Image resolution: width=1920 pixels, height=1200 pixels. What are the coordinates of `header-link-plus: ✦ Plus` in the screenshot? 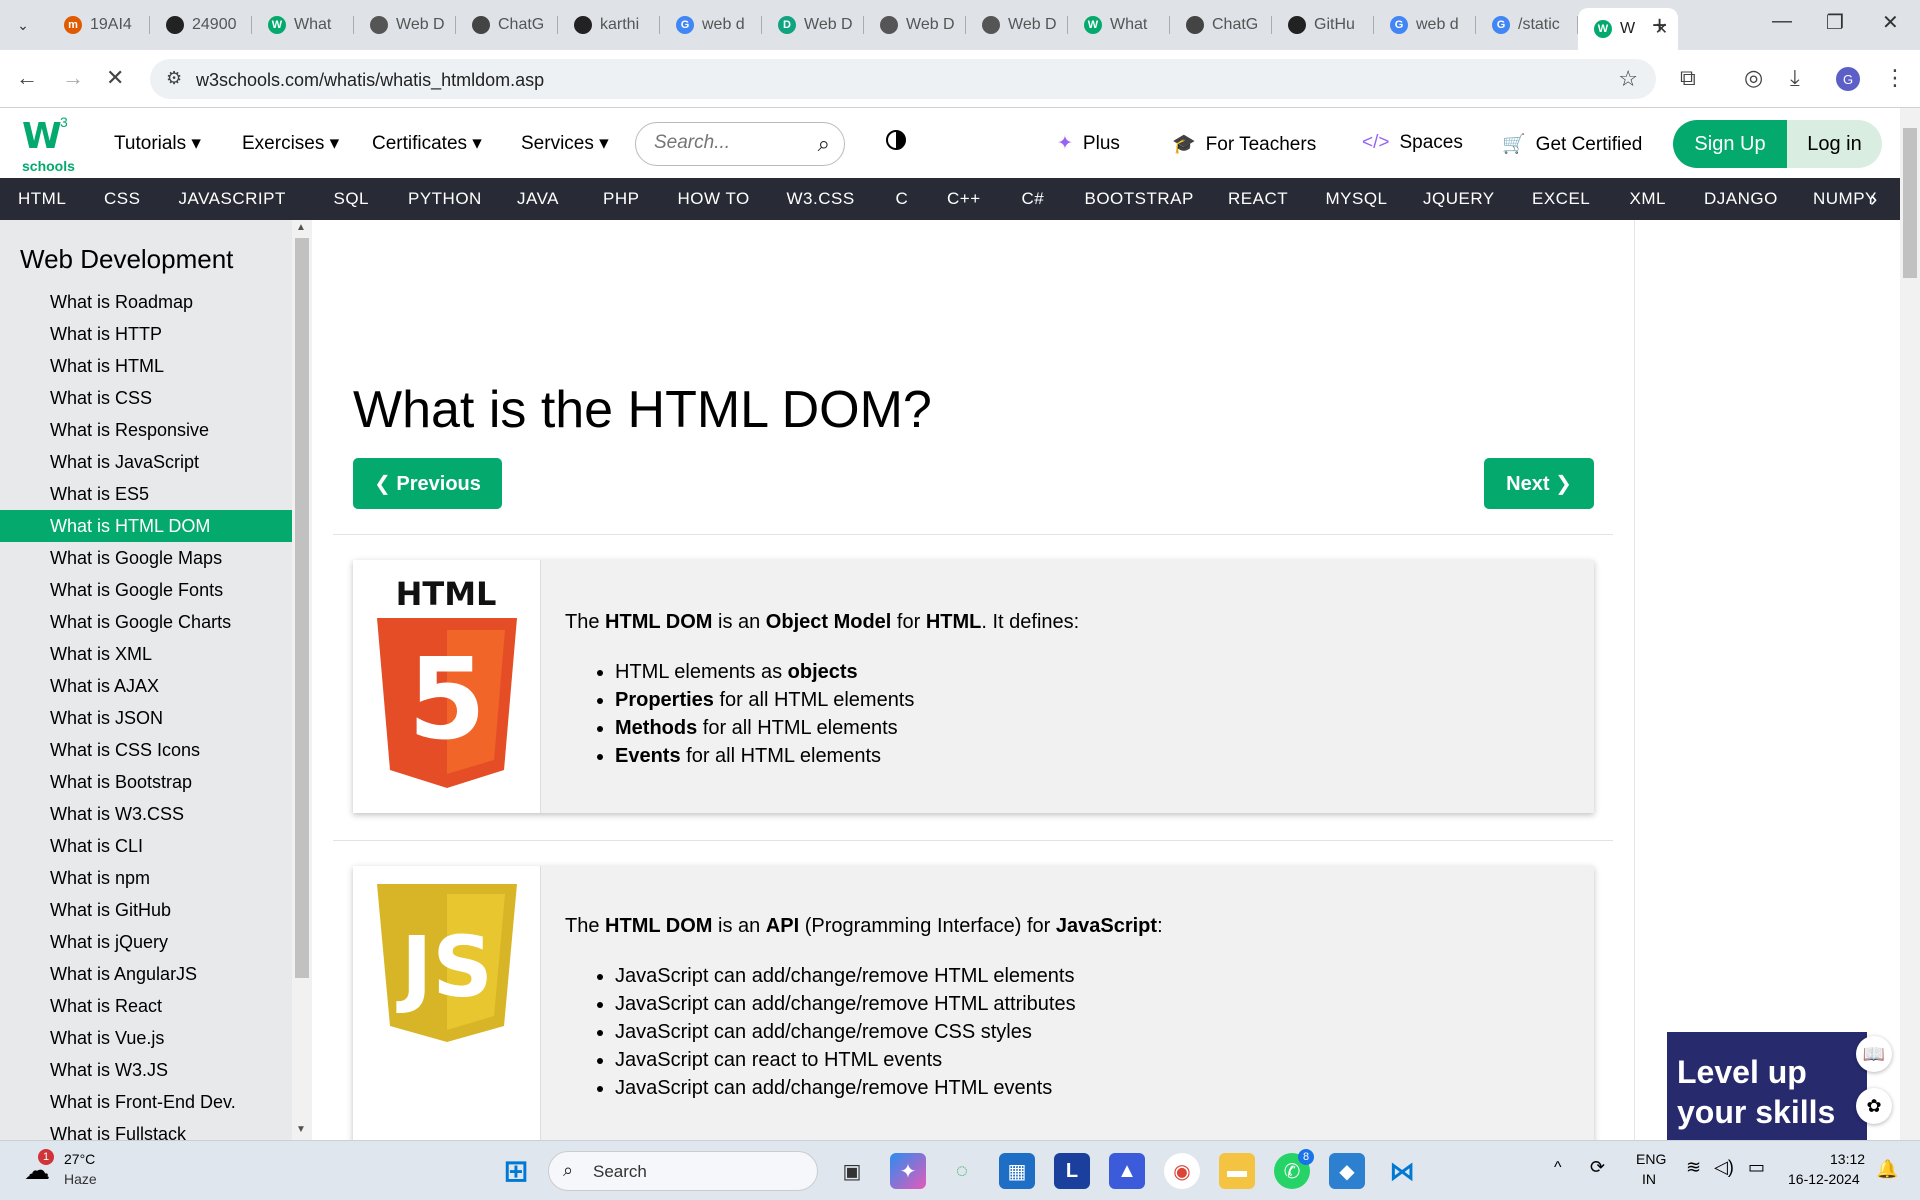 It's located at (1088, 143).